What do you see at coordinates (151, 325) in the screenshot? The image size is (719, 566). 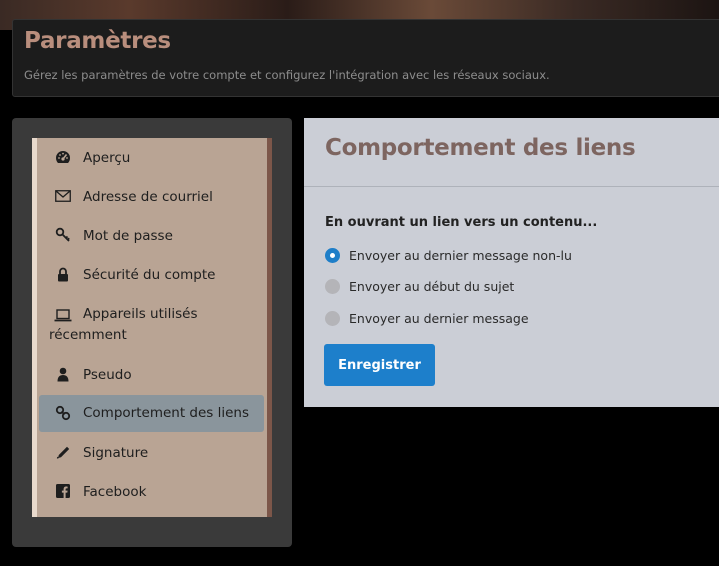 I see `sidebar-item-devices: Appareils utilisés récemment` at bounding box center [151, 325].